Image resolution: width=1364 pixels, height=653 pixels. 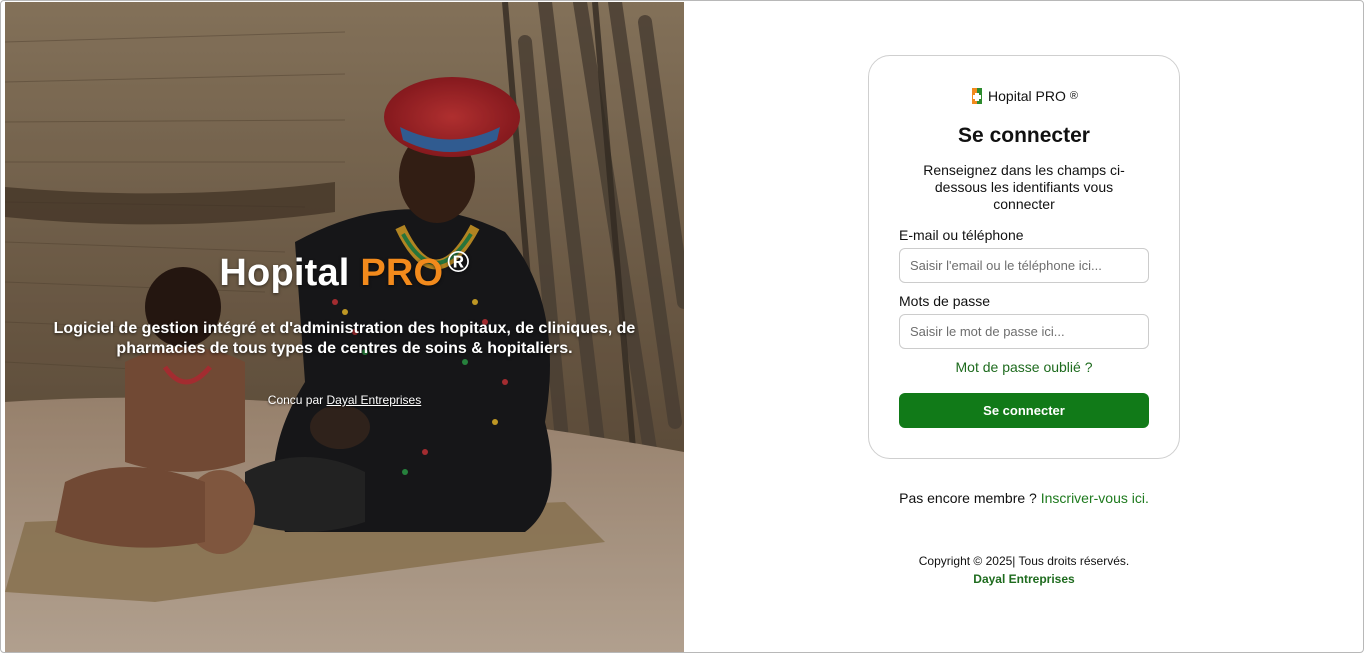 I want to click on password-label: Mots de passe, so click(x=945, y=301).